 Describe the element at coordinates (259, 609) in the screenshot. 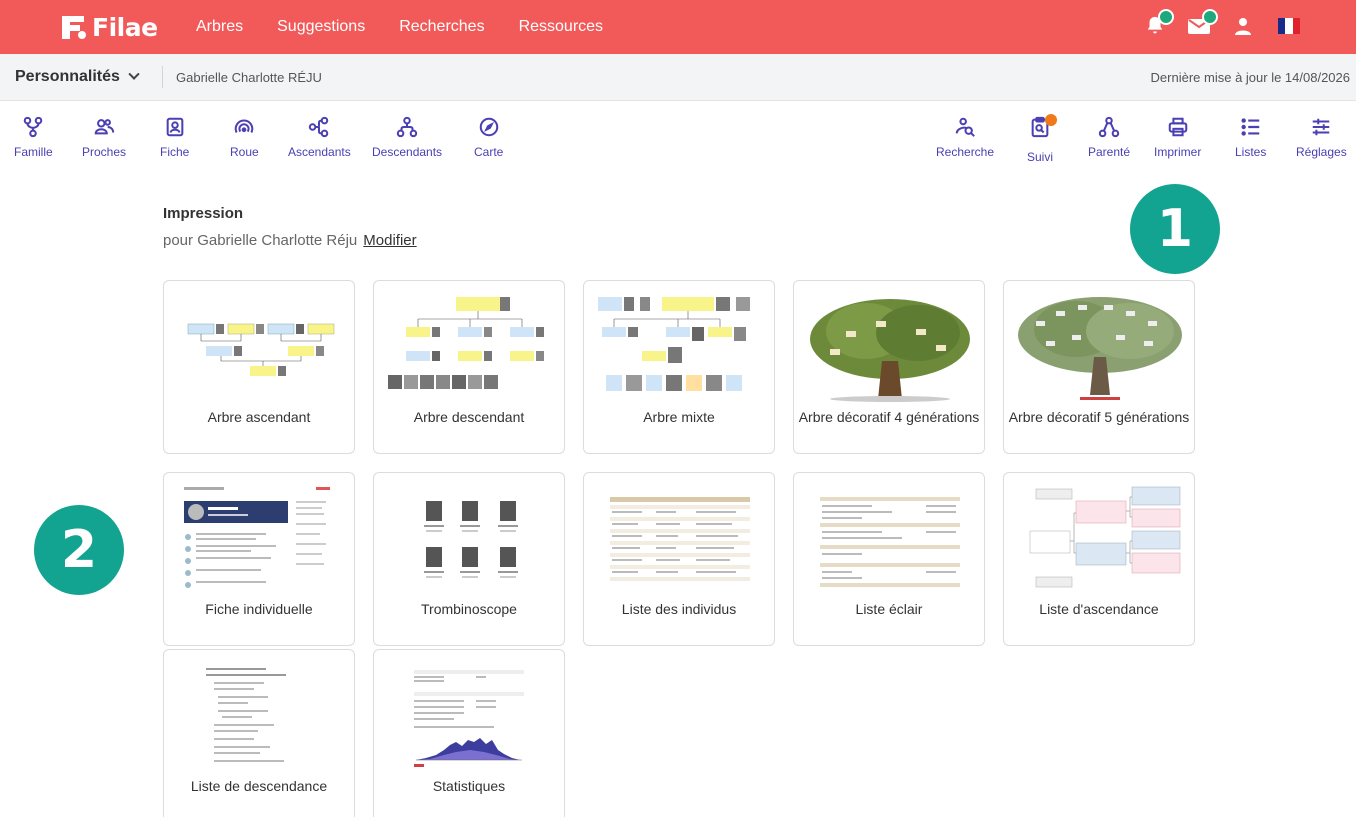

I see `card-label: Fiche individuelle` at that location.